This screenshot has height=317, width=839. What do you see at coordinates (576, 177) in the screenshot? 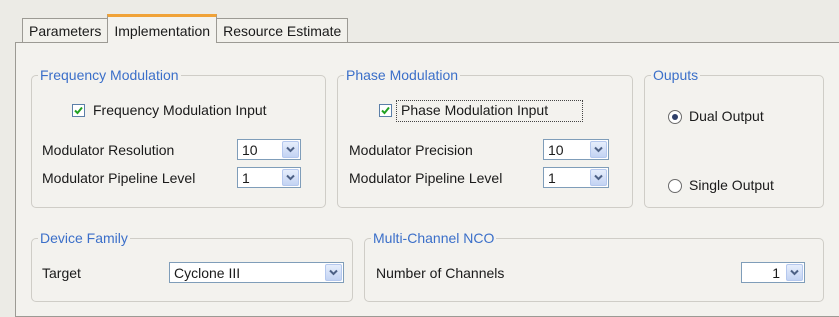
I see `phase-pipeline-level-select: 1` at bounding box center [576, 177].